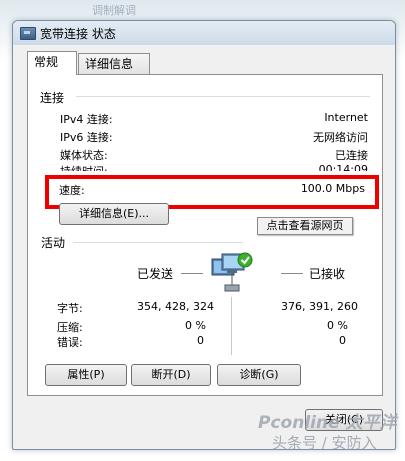 This screenshot has height=461, width=405. I want to click on ipv6-value: 无网络访问, so click(340, 137).